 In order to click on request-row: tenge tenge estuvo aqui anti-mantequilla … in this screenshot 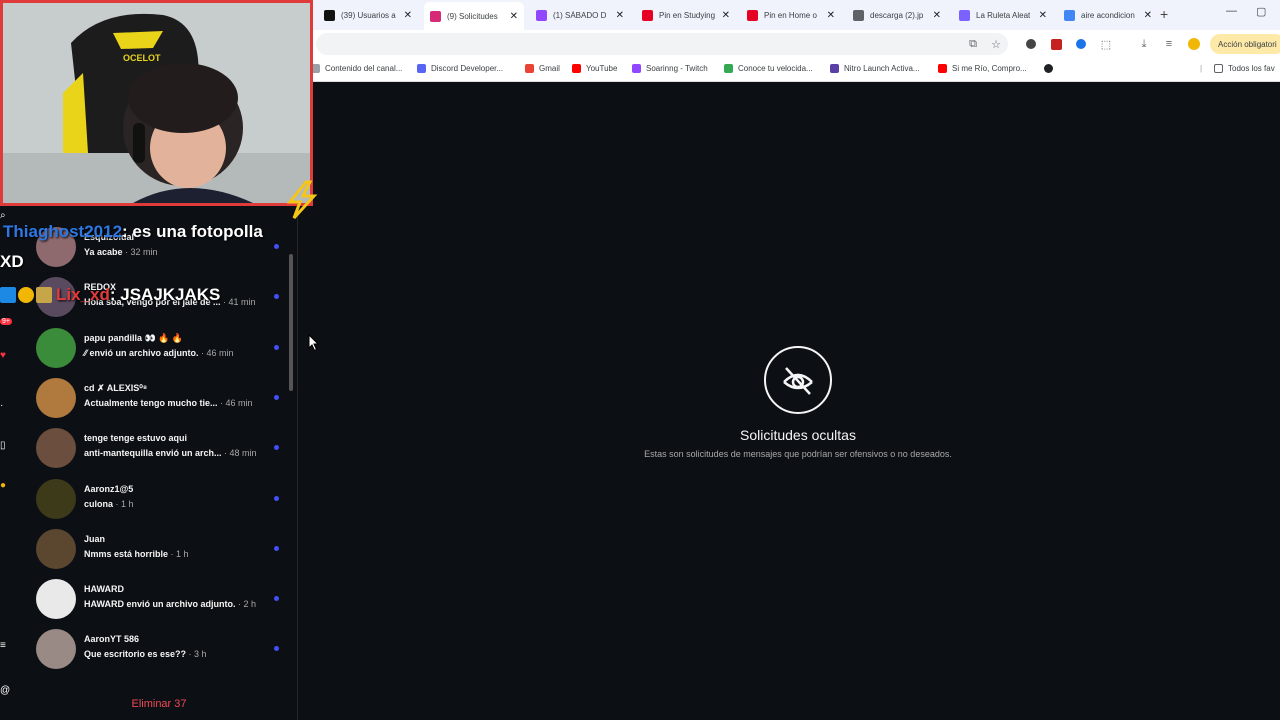, I will do `click(161, 449)`.